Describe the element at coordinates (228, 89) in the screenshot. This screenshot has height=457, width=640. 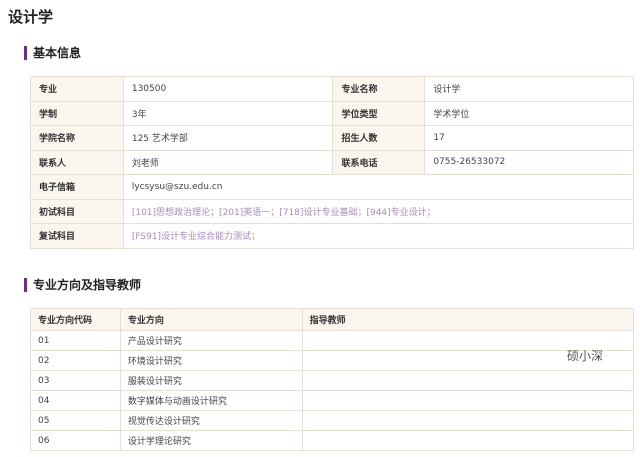
I see `field-value: 130500` at that location.